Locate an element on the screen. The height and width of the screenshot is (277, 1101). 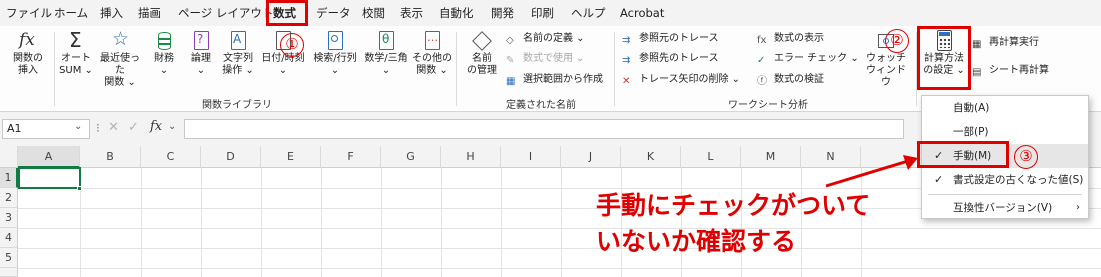
select-all-corner is located at coordinates (9, 157).